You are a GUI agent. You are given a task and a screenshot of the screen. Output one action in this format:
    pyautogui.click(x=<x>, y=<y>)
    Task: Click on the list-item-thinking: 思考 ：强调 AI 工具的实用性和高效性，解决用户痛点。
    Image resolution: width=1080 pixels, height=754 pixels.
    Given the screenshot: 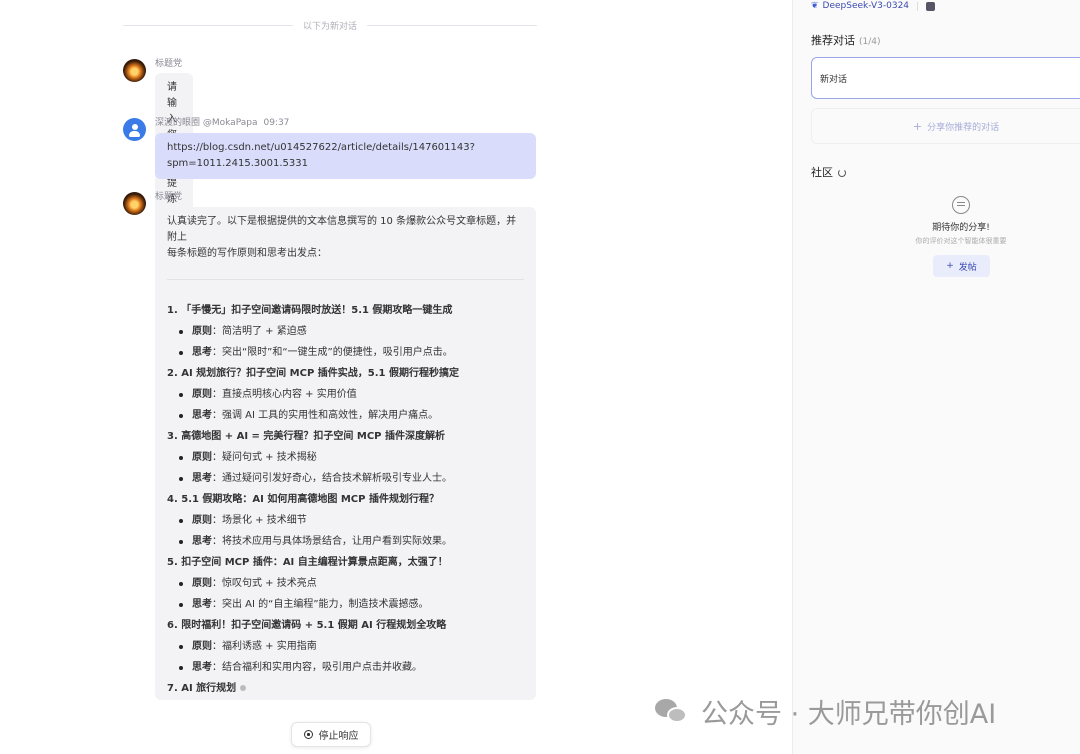 What is the action you would take?
    pyautogui.click(x=345, y=415)
    